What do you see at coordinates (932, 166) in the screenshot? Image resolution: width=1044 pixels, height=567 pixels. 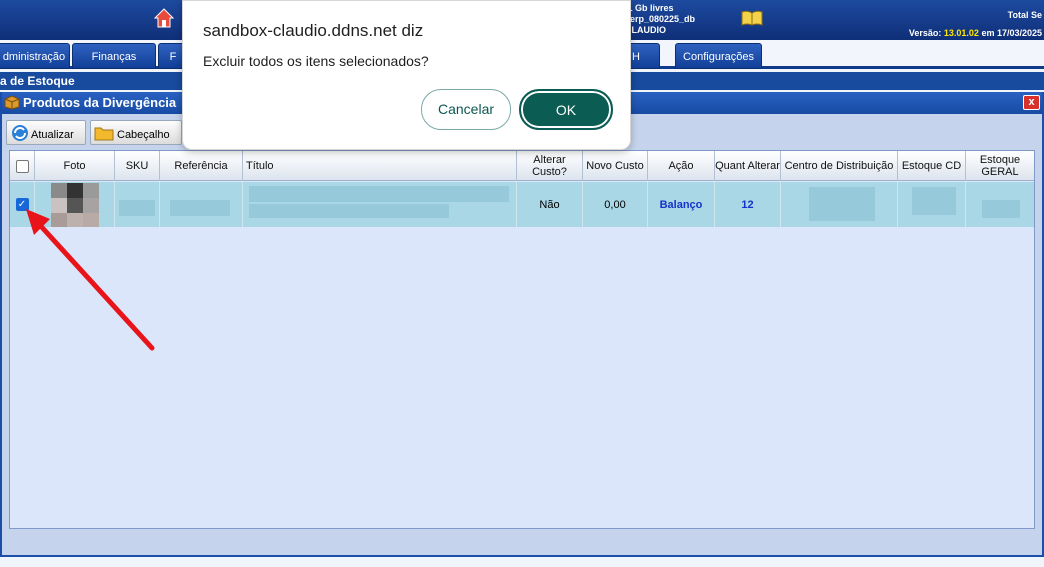 I see `col-estoque-cd: Estoque CD` at bounding box center [932, 166].